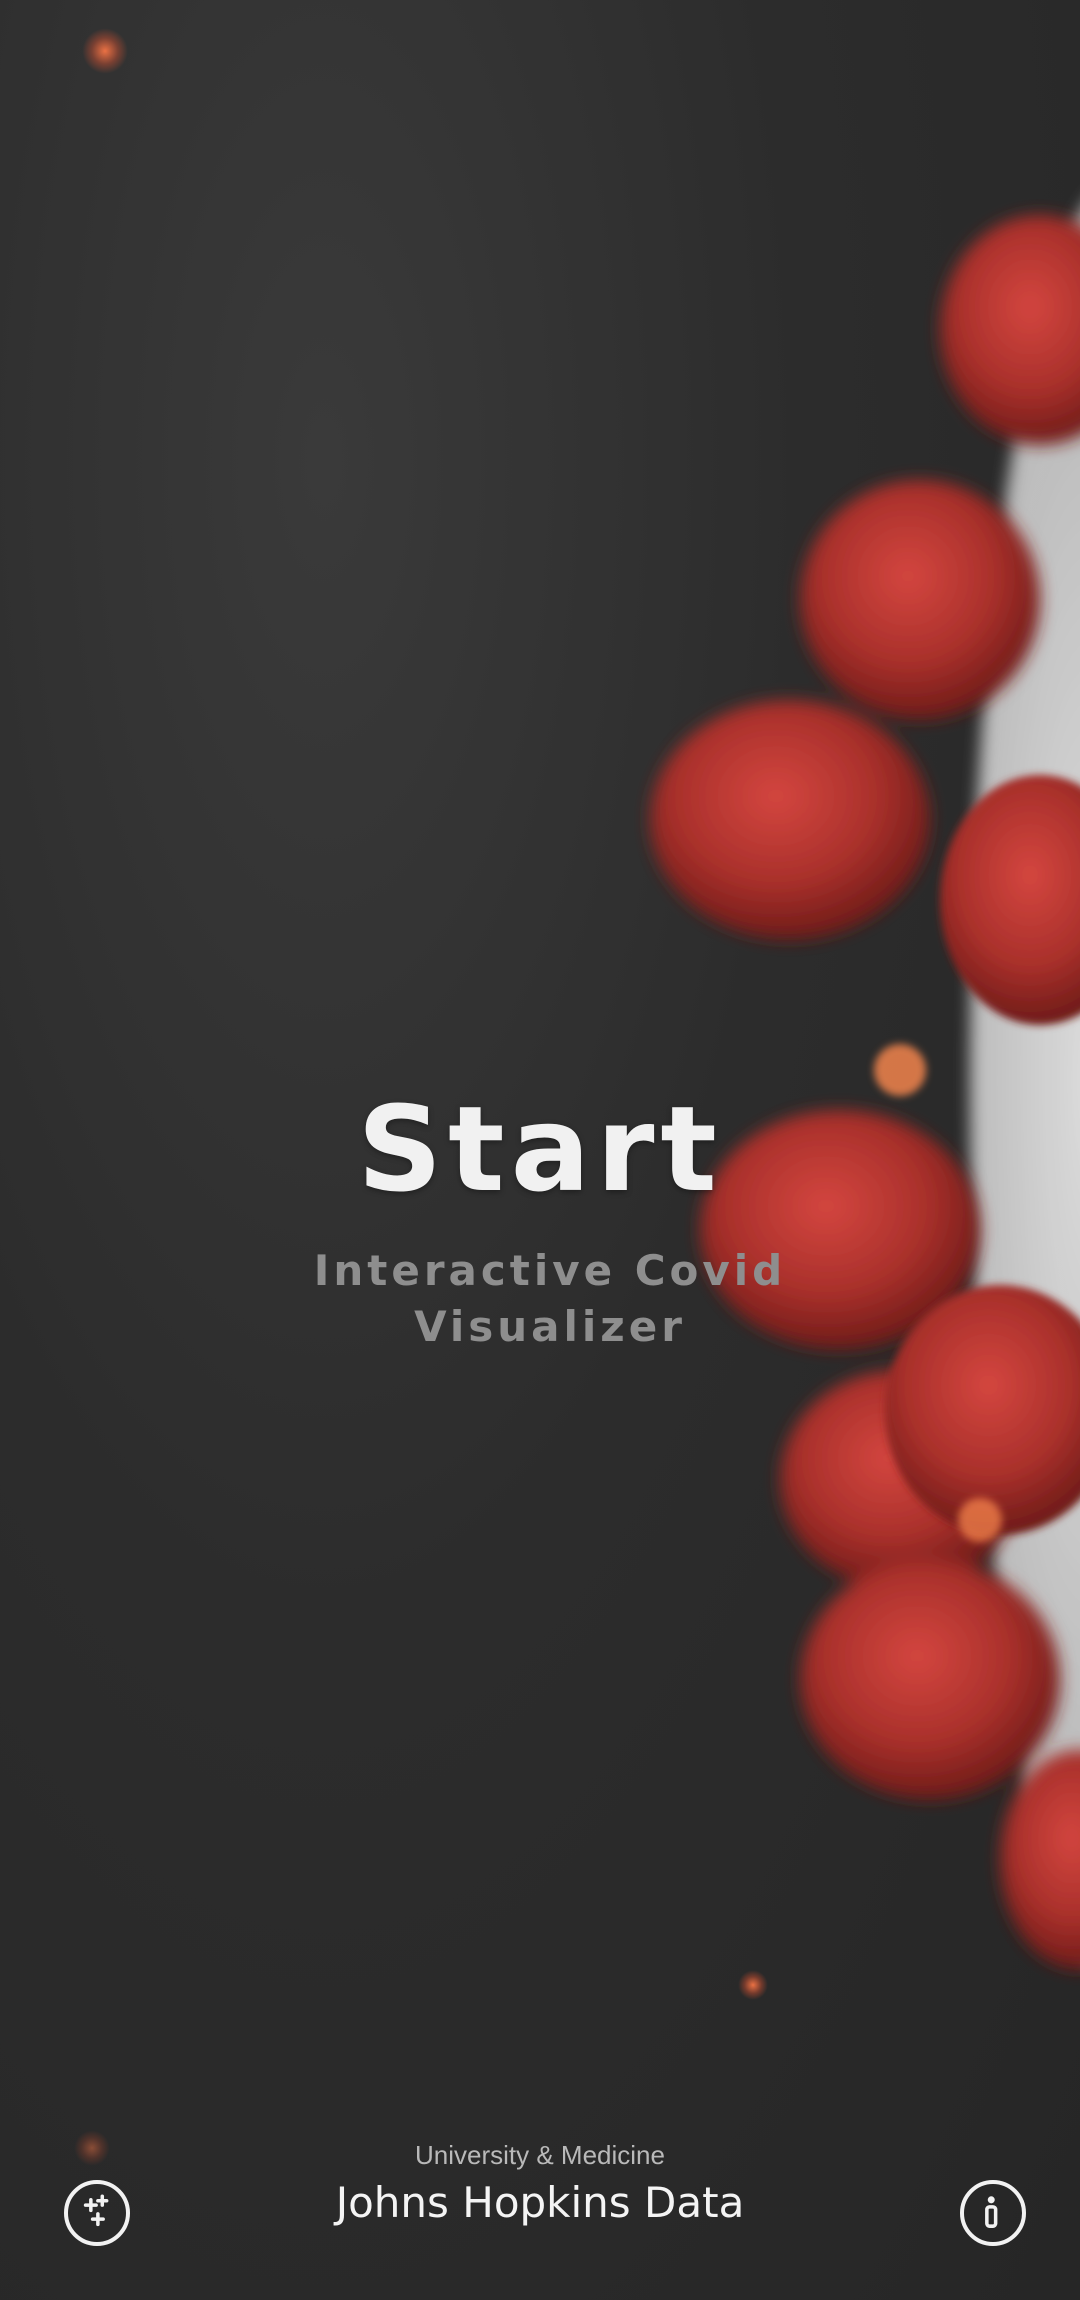 The width and height of the screenshot is (1080, 2300). What do you see at coordinates (540, 2202) in the screenshot?
I see `footer-title: Johns Hopkins Data` at bounding box center [540, 2202].